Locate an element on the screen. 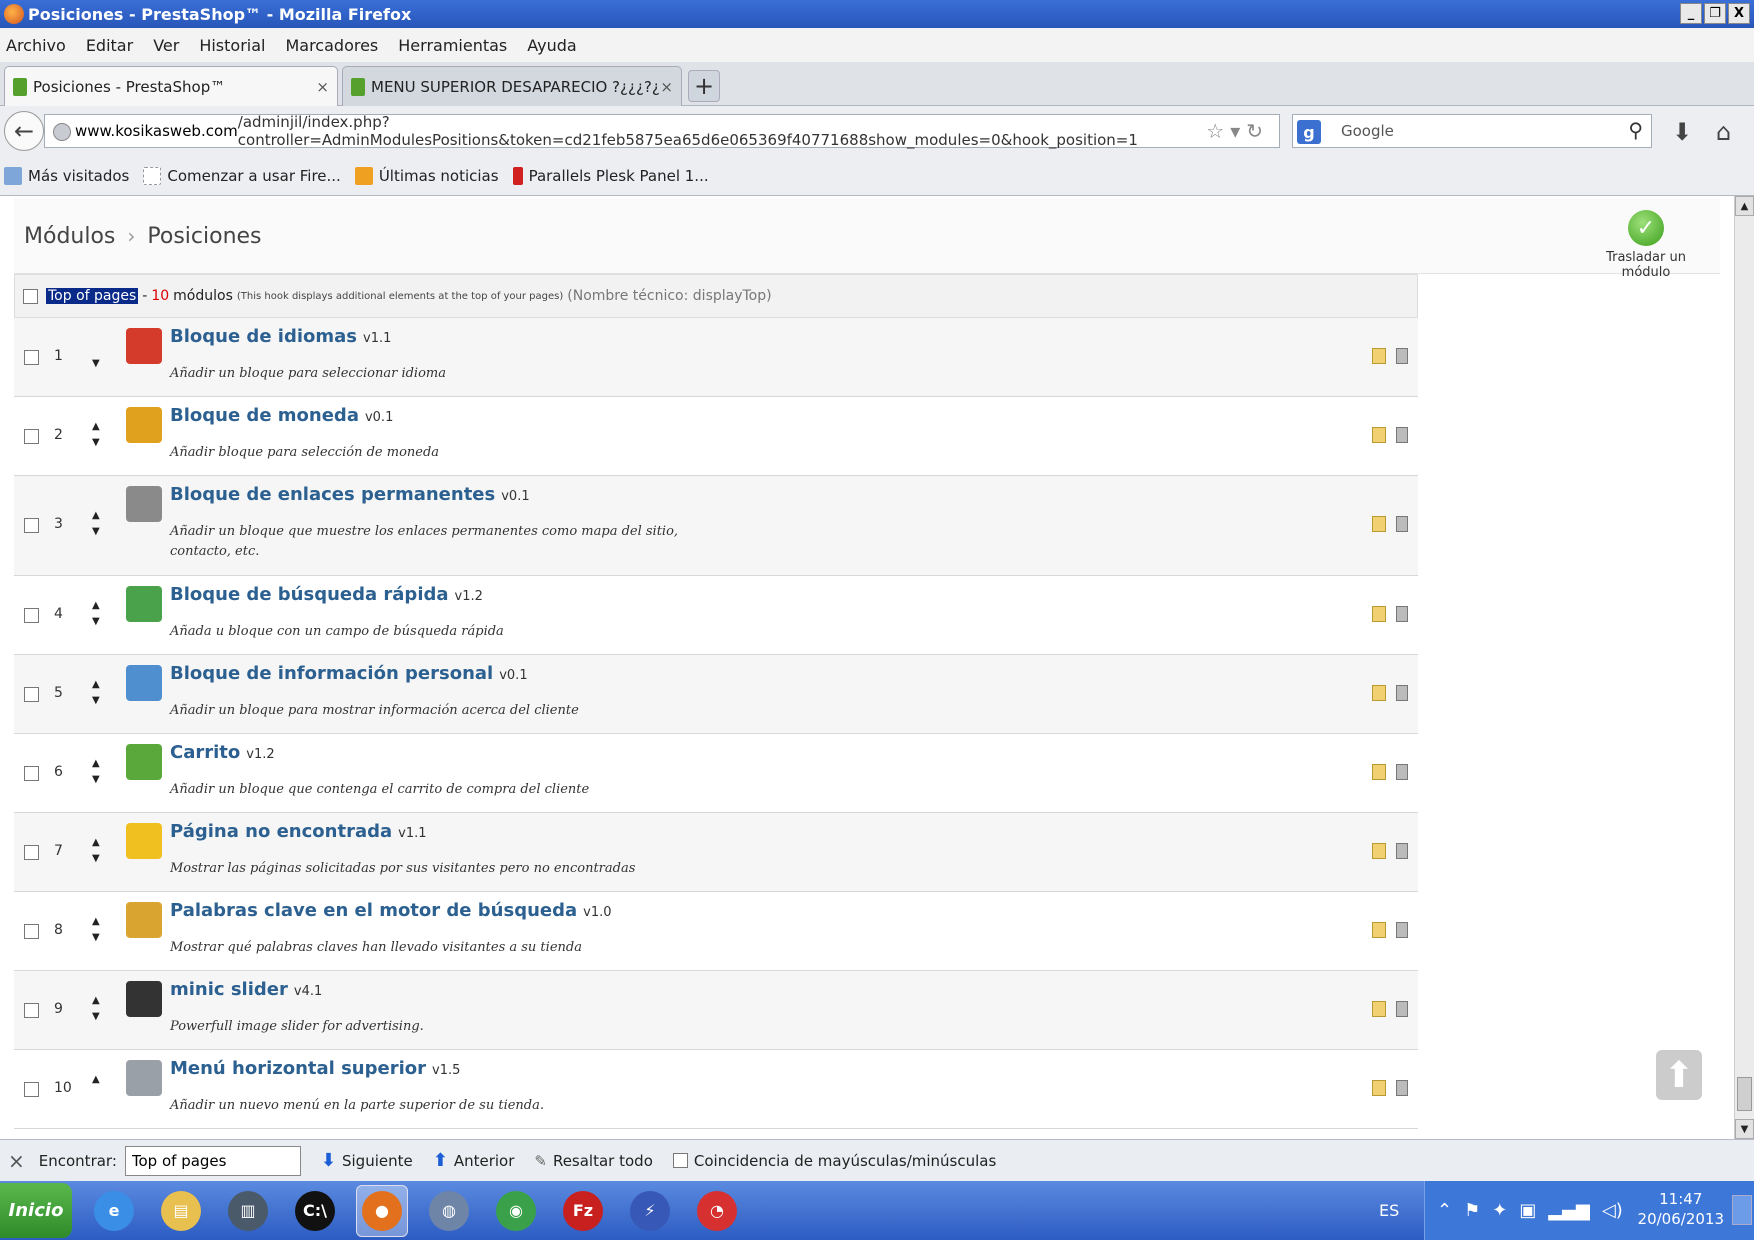 This screenshot has height=1240, width=1754. system-clock: 11:47 20/06/2013 is located at coordinates (1681, 1209).